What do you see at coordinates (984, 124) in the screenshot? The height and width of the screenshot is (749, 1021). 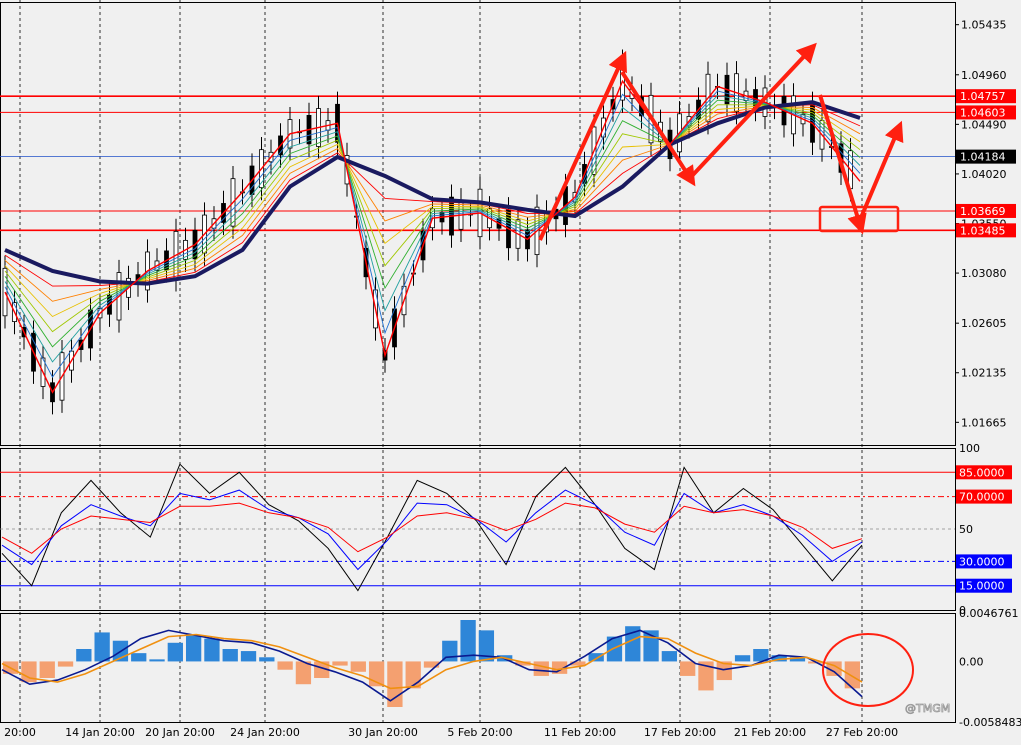 I see `price-y-tick-label: 1.04490` at bounding box center [984, 124].